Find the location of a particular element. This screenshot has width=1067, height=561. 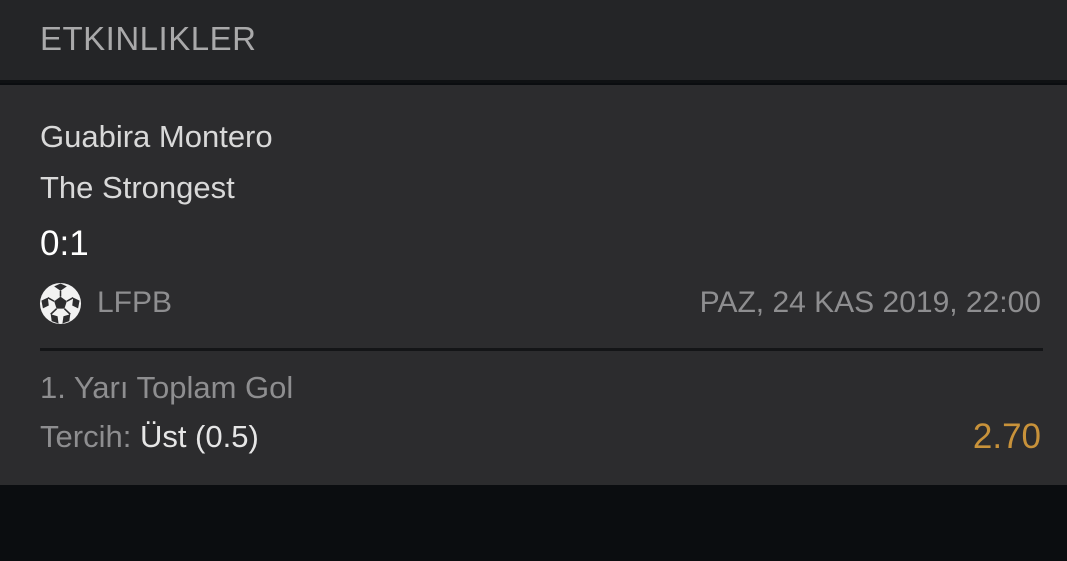

selection-label: Tercih: is located at coordinates (86, 436).